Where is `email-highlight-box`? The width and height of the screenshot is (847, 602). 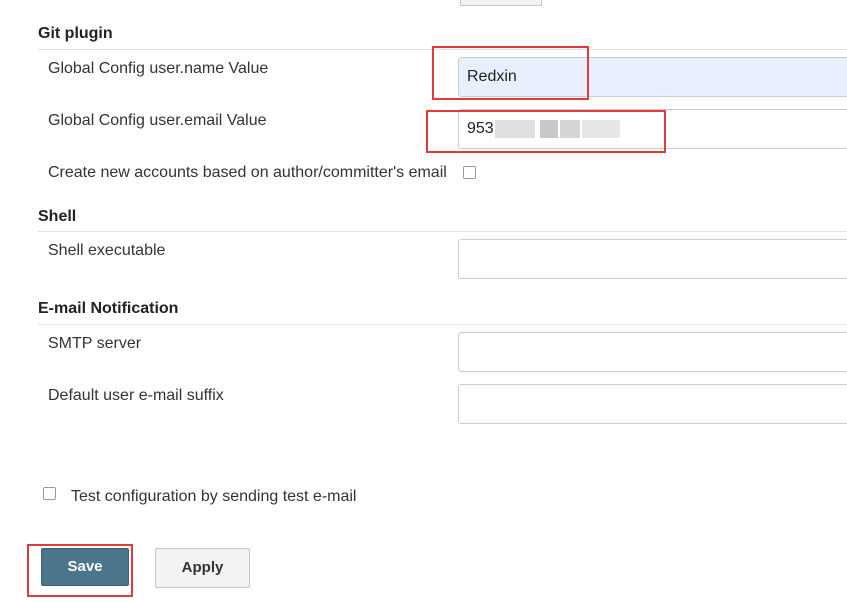 email-highlight-box is located at coordinates (546, 131).